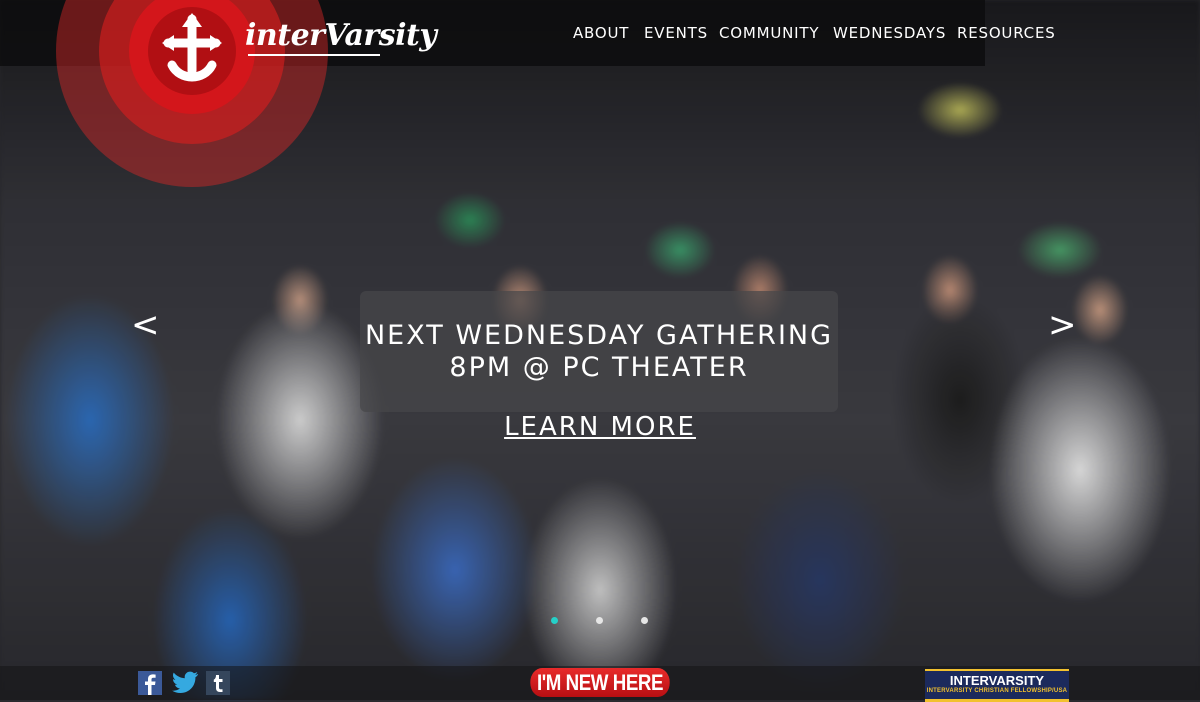  What do you see at coordinates (314, 55) in the screenshot?
I see `wordmark-underline` at bounding box center [314, 55].